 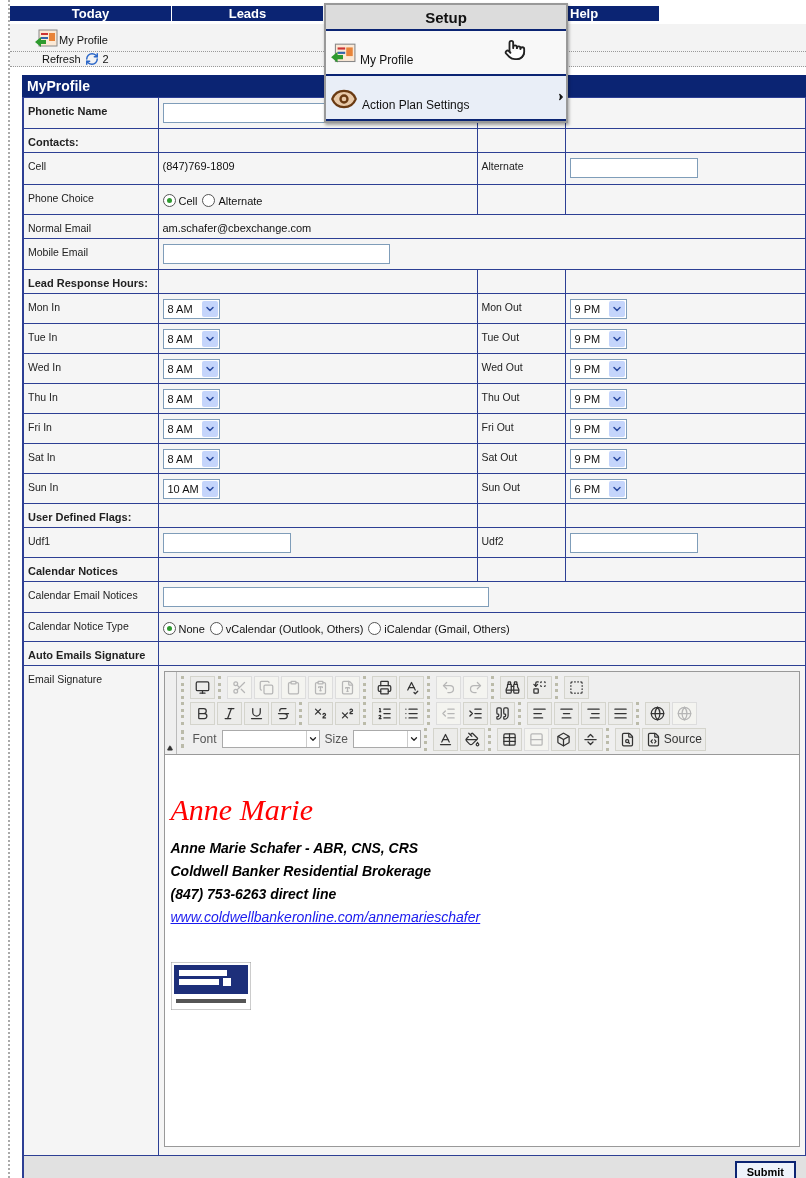 What do you see at coordinates (91, 59) in the screenshot?
I see `refresh-icon` at bounding box center [91, 59].